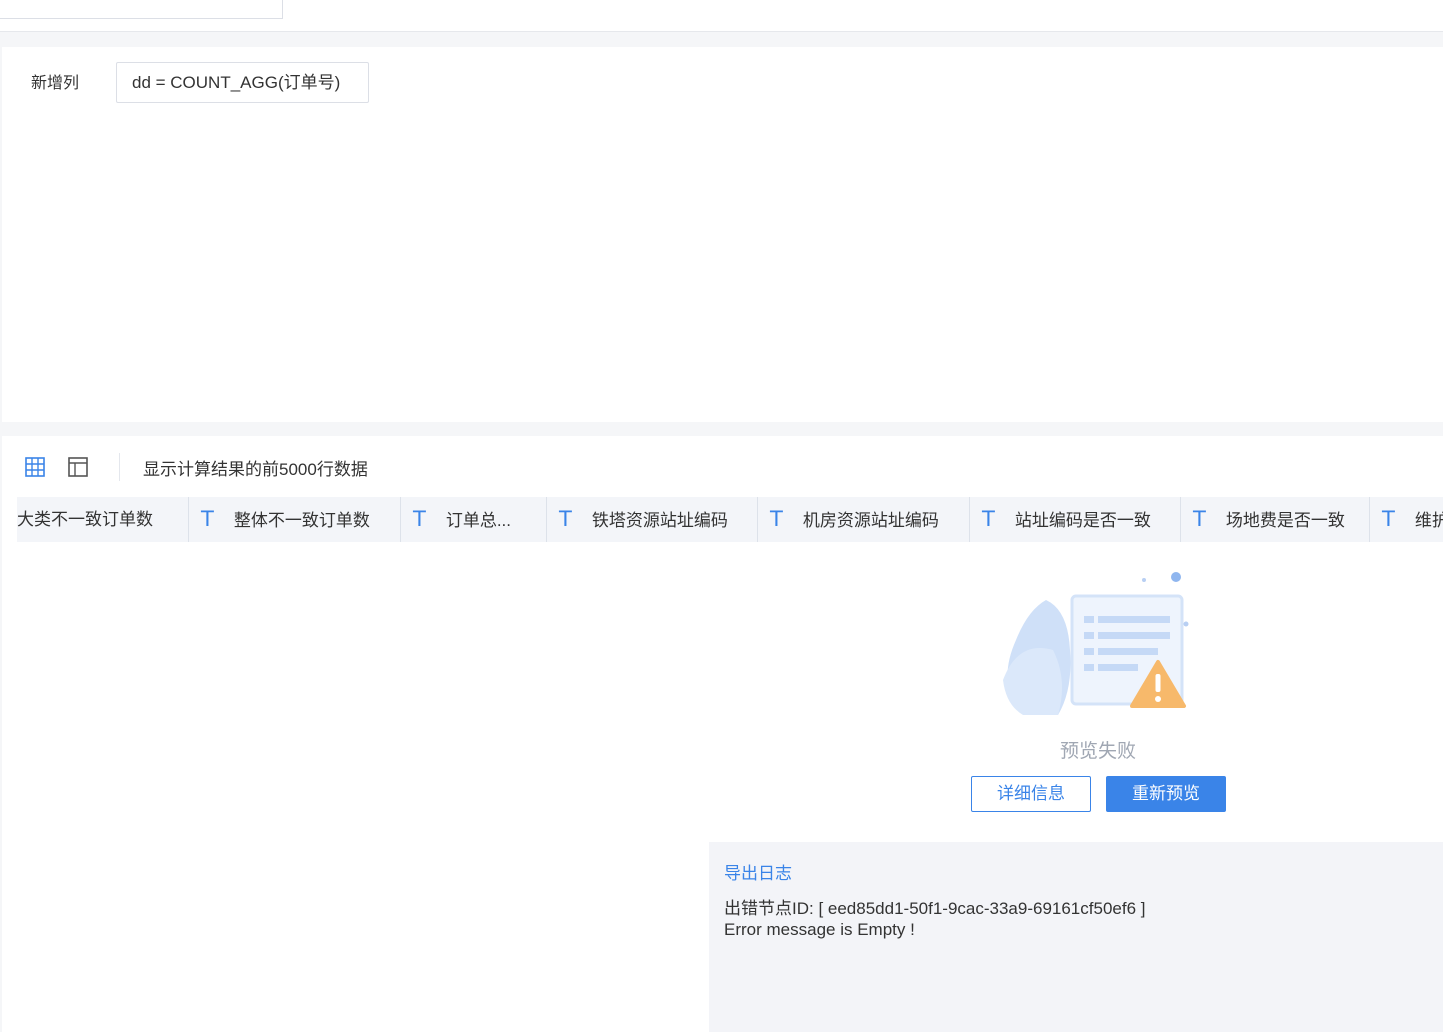 This screenshot has width=1443, height=1032. Describe the element at coordinates (35, 467) in the screenshot. I see `grid-view-icon` at that location.